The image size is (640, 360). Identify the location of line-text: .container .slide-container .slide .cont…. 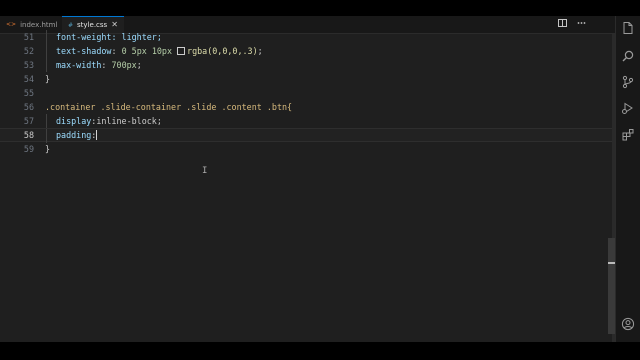
(169, 107).